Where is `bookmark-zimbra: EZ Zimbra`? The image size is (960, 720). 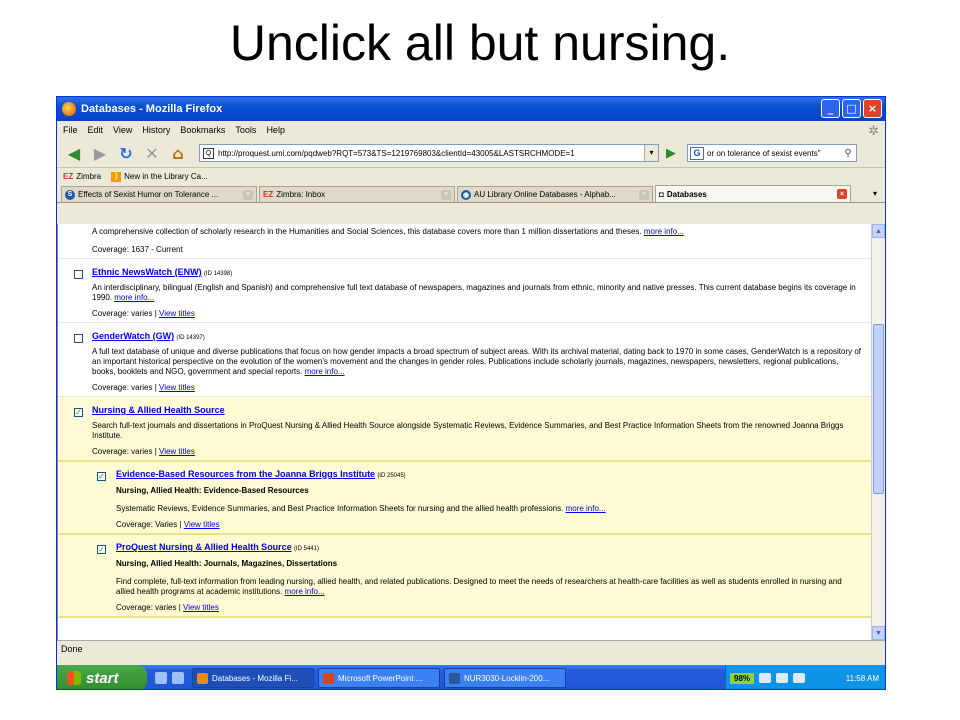 bookmark-zimbra: EZ Zimbra is located at coordinates (82, 176).